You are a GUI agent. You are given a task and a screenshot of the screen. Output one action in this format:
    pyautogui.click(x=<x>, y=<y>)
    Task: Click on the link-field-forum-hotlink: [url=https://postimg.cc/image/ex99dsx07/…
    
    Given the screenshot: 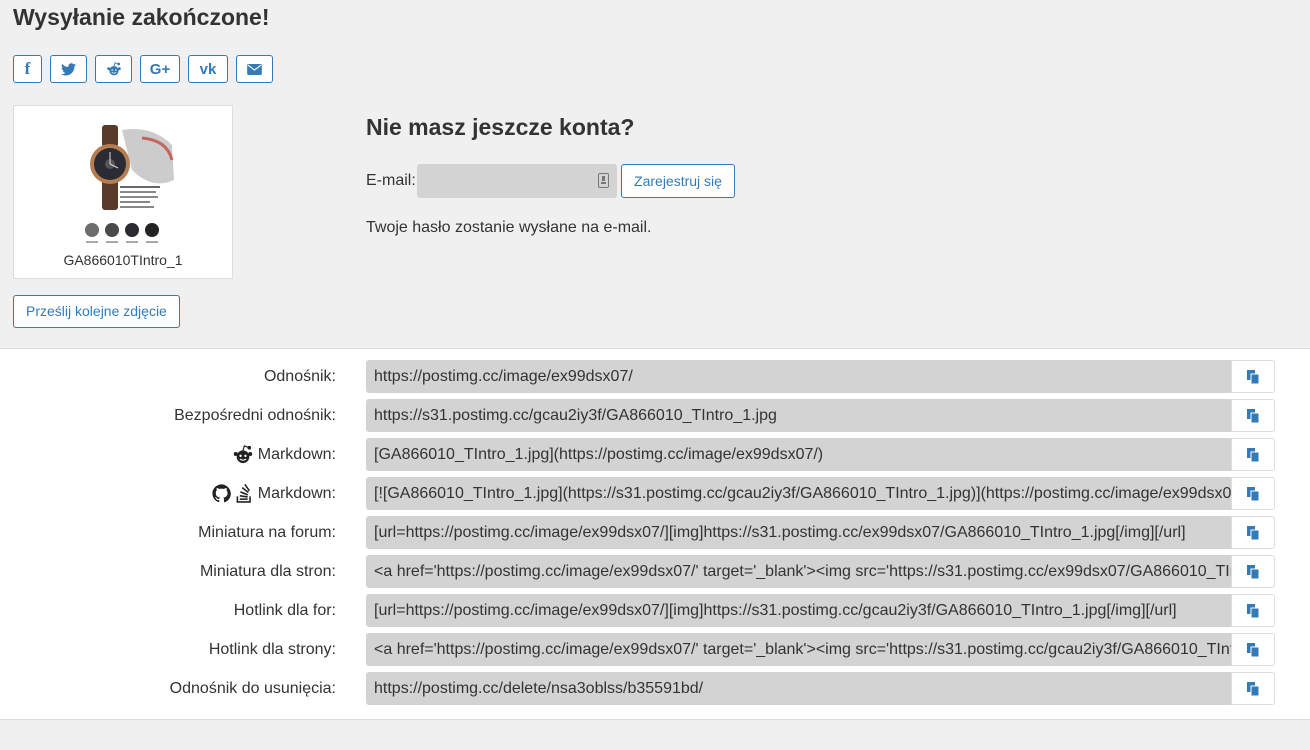 What is the action you would take?
    pyautogui.click(x=798, y=610)
    